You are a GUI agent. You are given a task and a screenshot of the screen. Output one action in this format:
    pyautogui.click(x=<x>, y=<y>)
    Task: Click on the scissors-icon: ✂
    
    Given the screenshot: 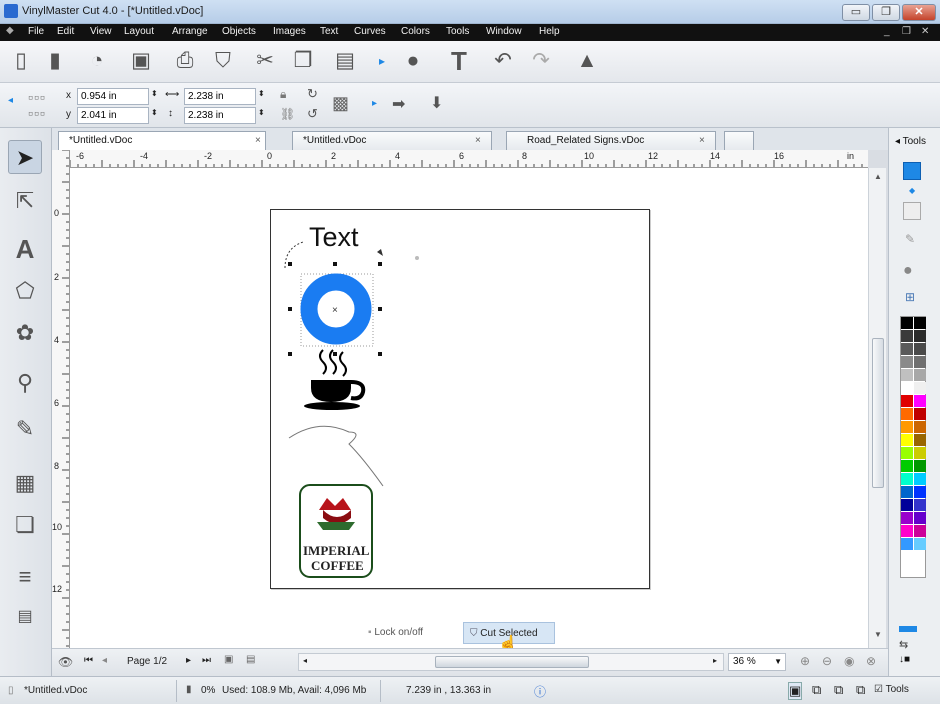 What is the action you would take?
    pyautogui.click(x=265, y=61)
    